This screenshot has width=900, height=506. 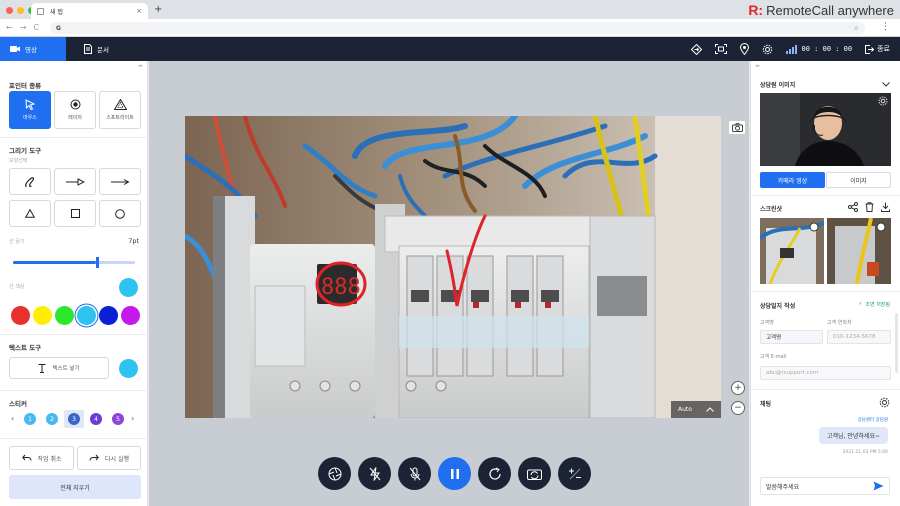 What do you see at coordinates (139, 11) in the screenshot?
I see `tab-close-icon: ×` at bounding box center [139, 11].